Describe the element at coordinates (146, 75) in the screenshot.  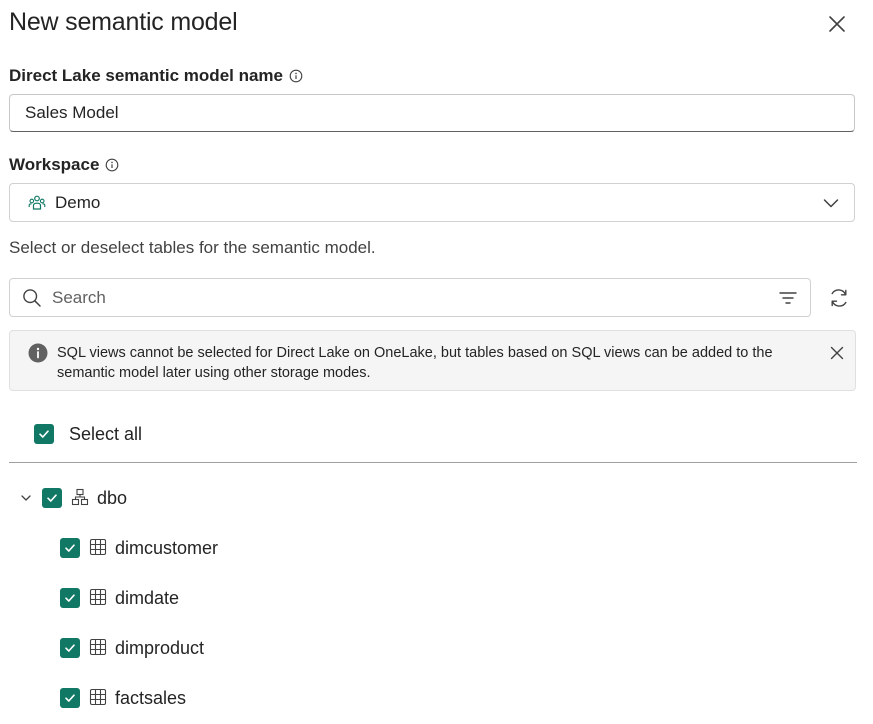
I see `model-name-label-text: Direct Lake semantic model name` at that location.